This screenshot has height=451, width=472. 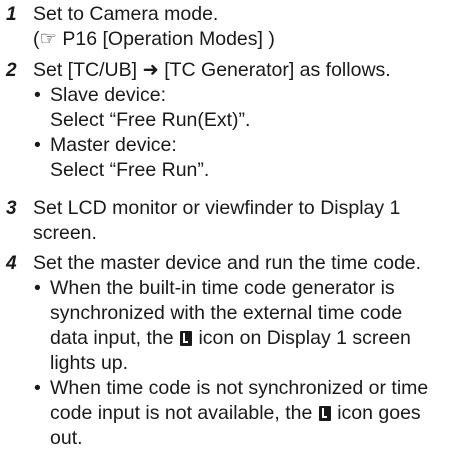 I want to click on bullet-item-slave: • Slave device: Select “Free Run(Ext)”., so click(x=253, y=108).